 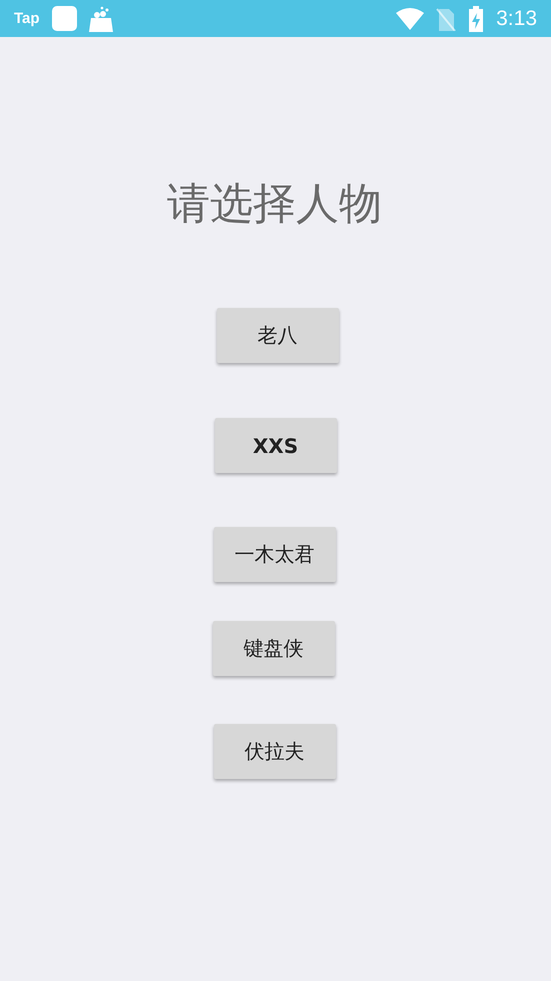 I want to click on no-sim-icon, so click(x=446, y=18).